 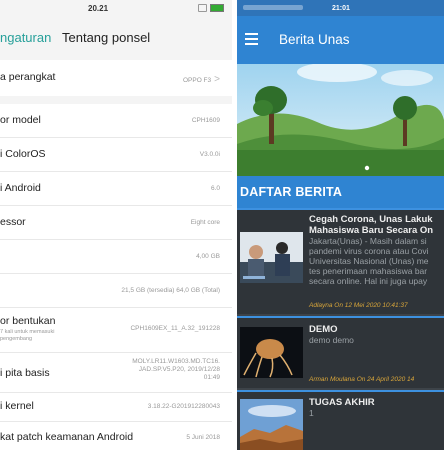 What do you see at coordinates (369, 251) in the screenshot?
I see `news-snippet: pandemi virus corona atau Covi` at bounding box center [369, 251].